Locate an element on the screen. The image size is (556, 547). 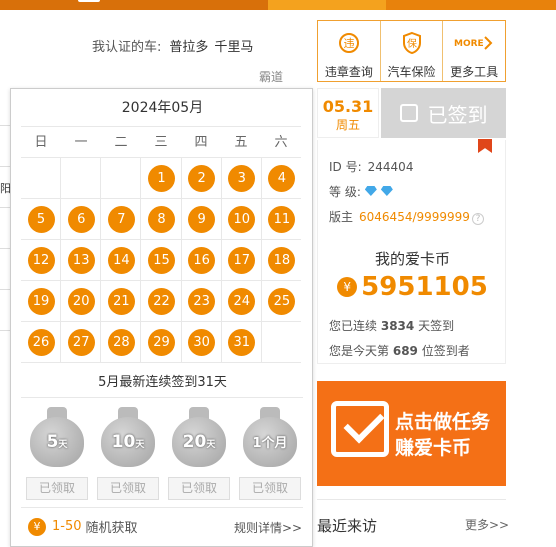
tool-label: 更多工具 is located at coordinates (474, 72).